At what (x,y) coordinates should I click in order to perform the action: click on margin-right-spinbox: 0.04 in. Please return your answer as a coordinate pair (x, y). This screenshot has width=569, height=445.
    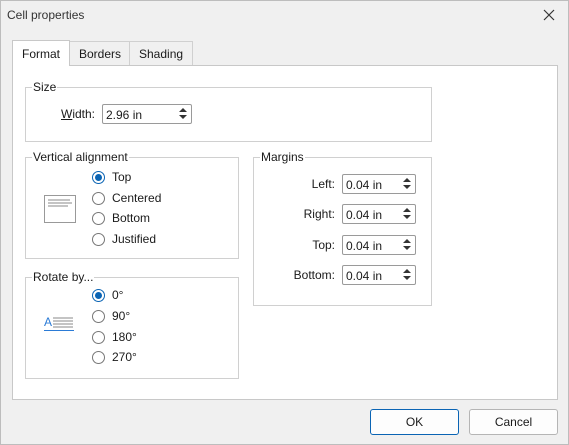
    Looking at the image, I should click on (379, 214).